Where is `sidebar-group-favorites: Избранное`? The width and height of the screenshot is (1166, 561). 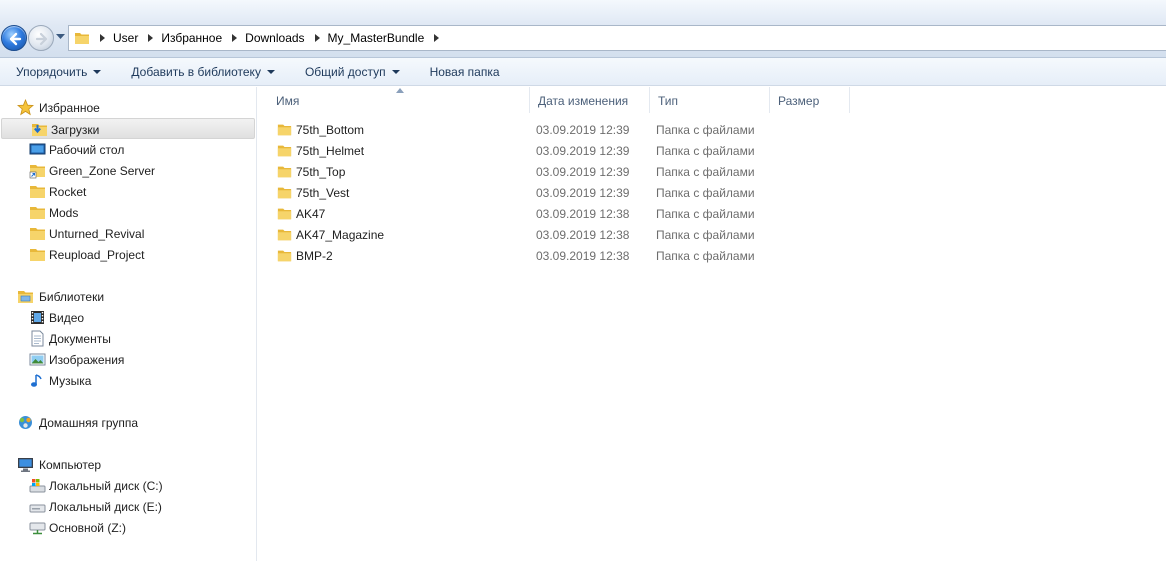
sidebar-group-favorites: Избранное is located at coordinates (128, 107).